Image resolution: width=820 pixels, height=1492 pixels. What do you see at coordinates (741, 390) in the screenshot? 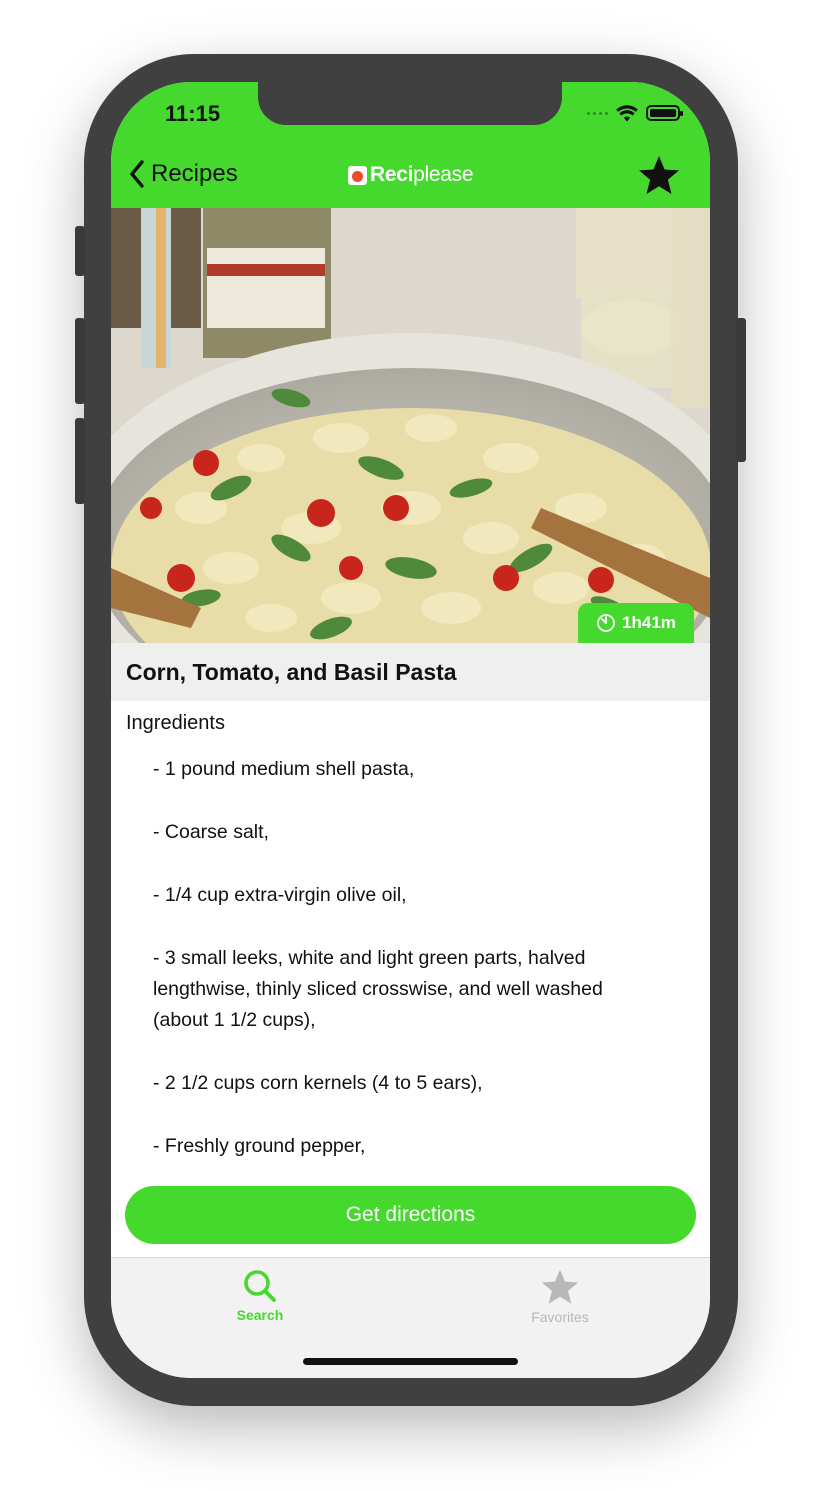
I see `power-button` at bounding box center [741, 390].